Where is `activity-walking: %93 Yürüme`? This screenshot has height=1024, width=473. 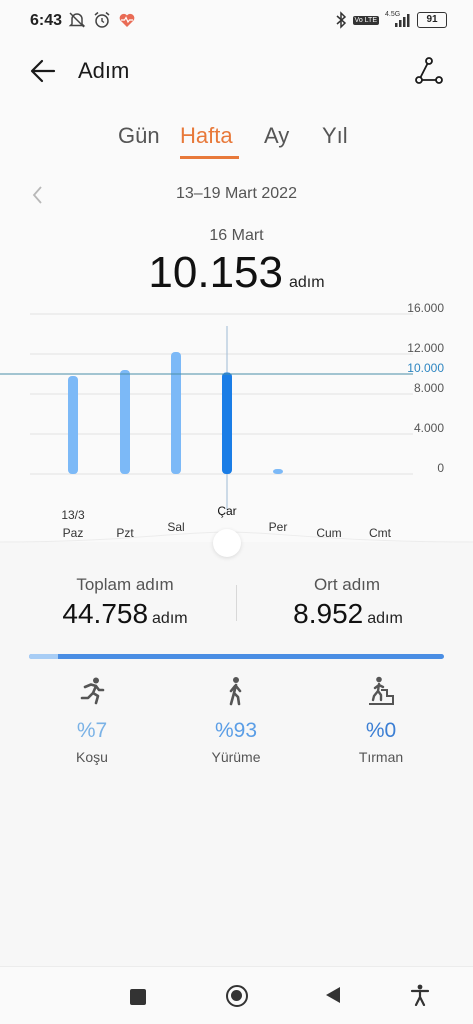 activity-walking: %93 Yürüme is located at coordinates (236, 720).